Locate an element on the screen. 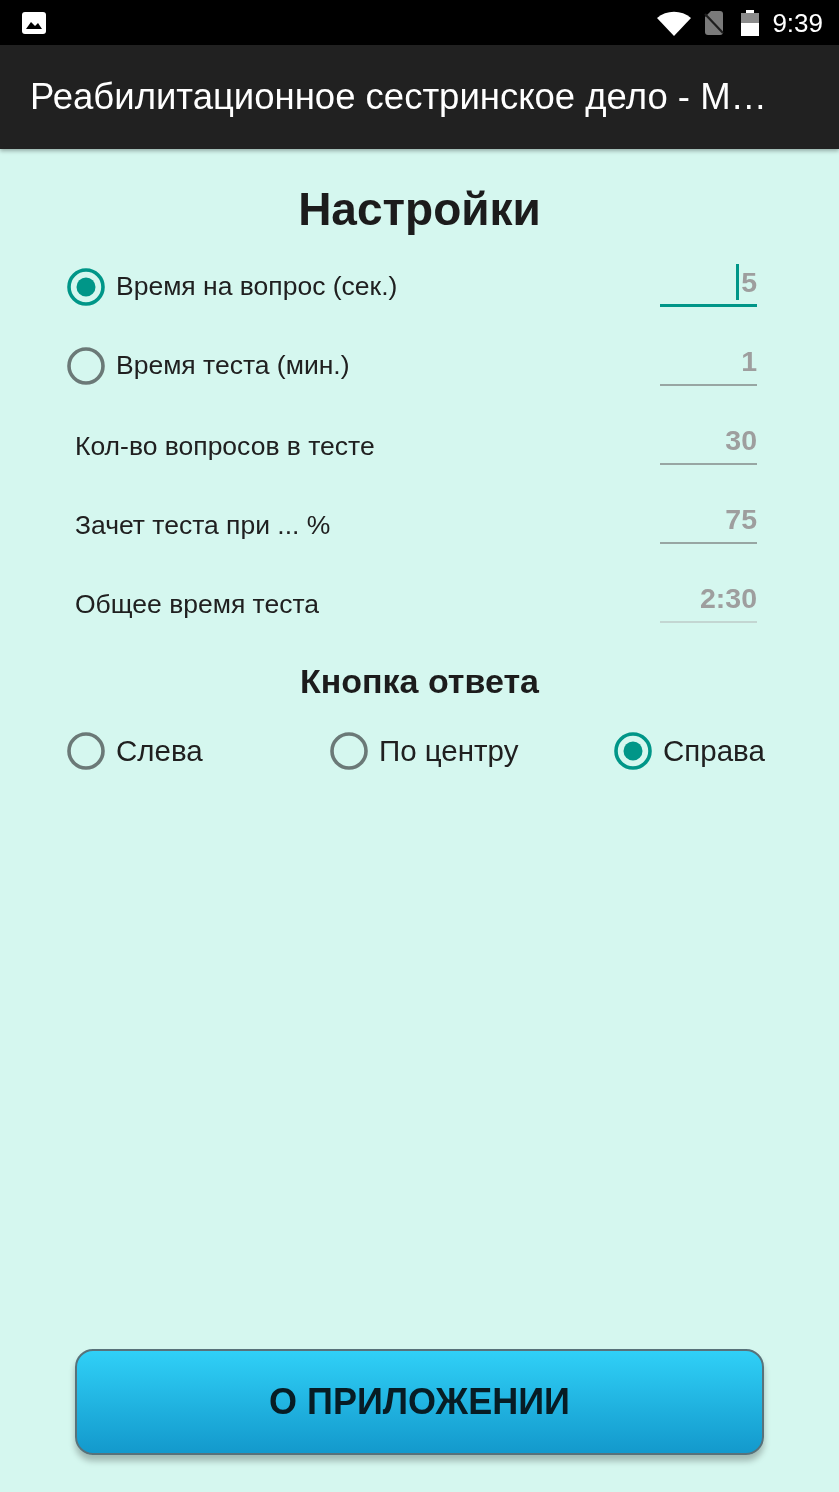 Image resolution: width=839 pixels, height=1492 pixels. about-button: О ПРИЛОЖЕНИИ is located at coordinates (419, 1402).